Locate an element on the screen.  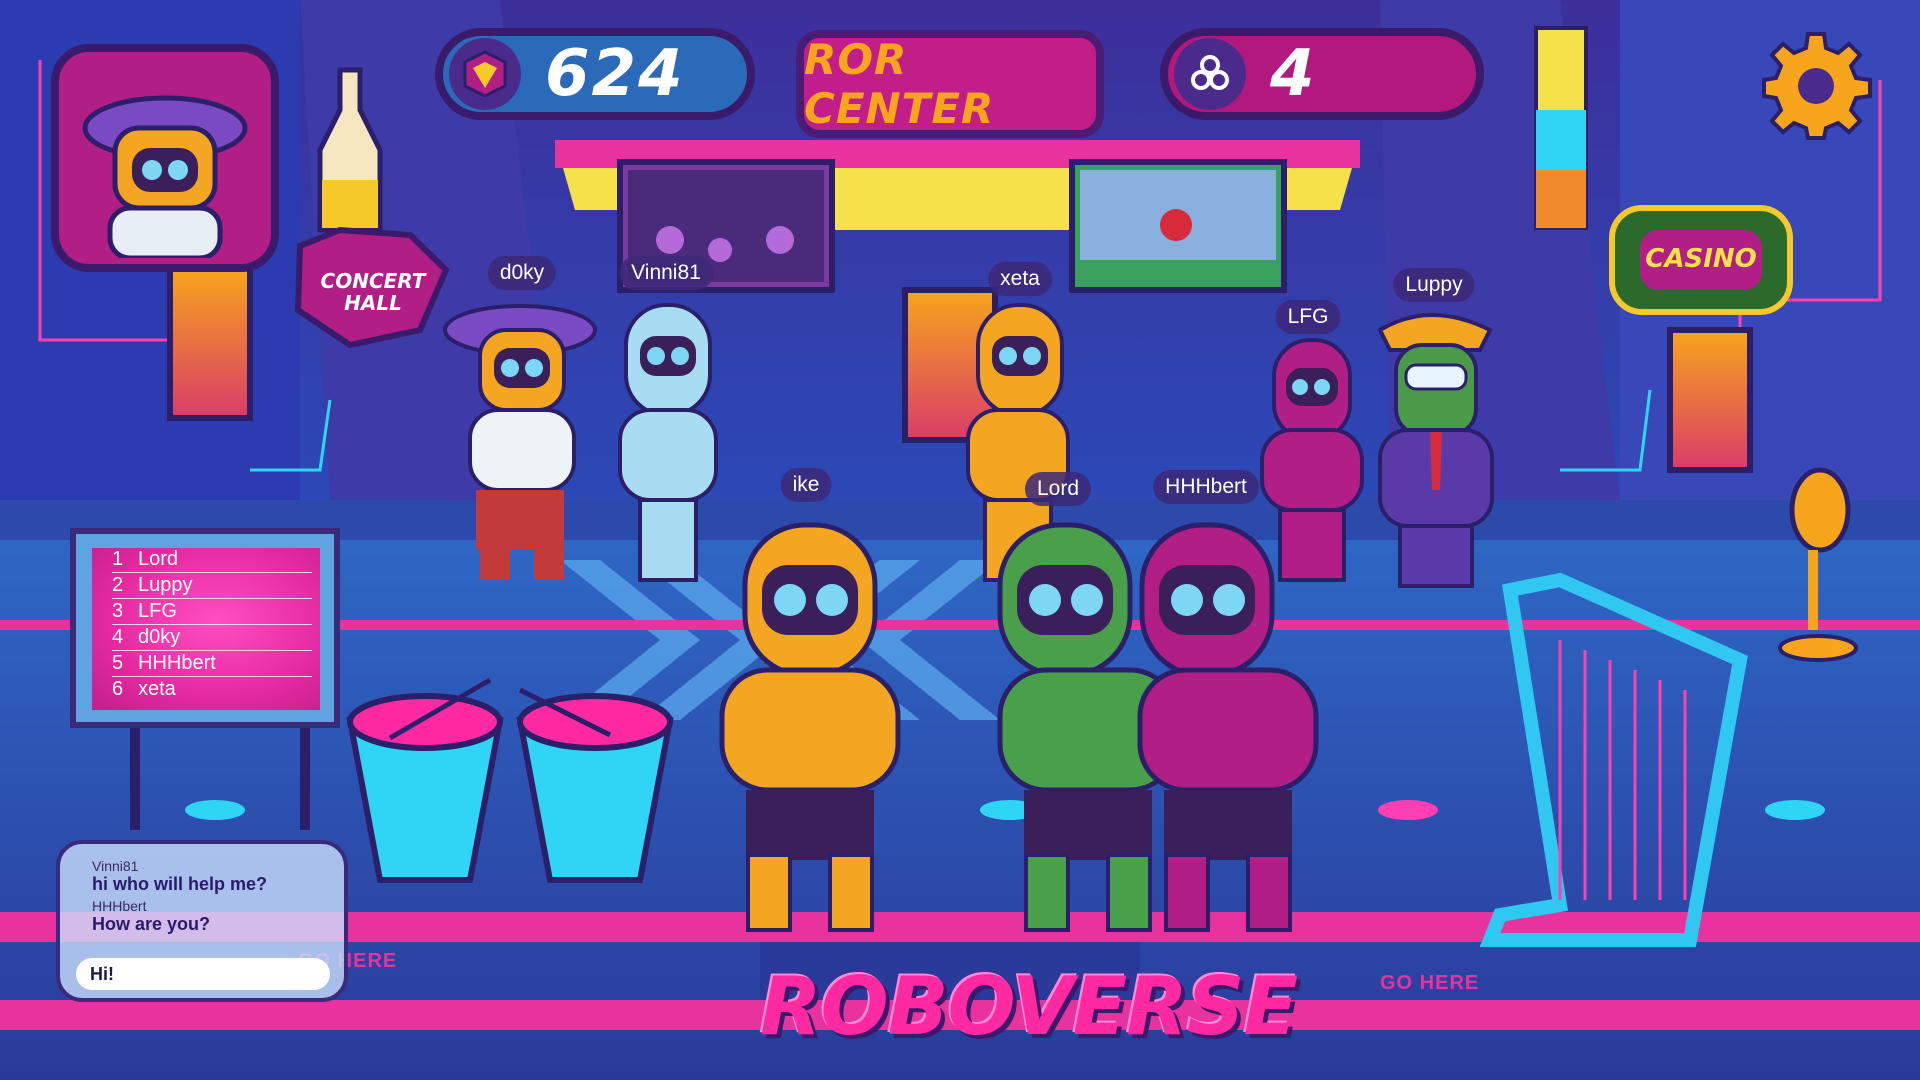
chat-username: Vinni81 is located at coordinates (115, 866).